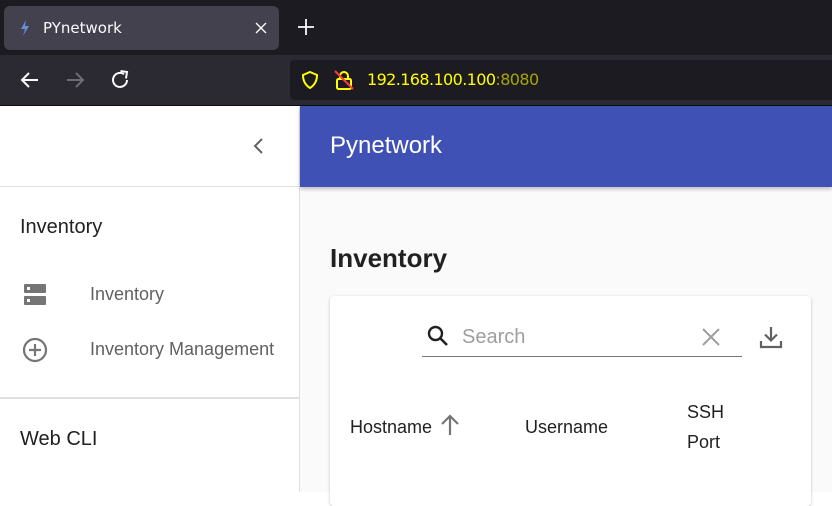  I want to click on back-icon, so click(30, 80).